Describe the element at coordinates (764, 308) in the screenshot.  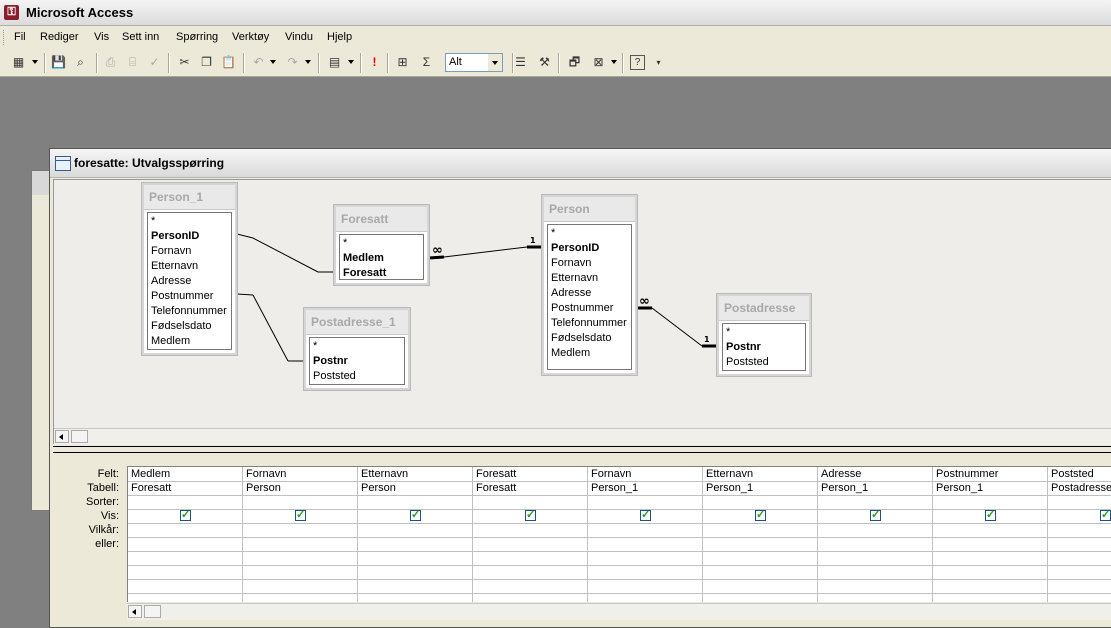
I see `field-list-title: Postadresse` at that location.